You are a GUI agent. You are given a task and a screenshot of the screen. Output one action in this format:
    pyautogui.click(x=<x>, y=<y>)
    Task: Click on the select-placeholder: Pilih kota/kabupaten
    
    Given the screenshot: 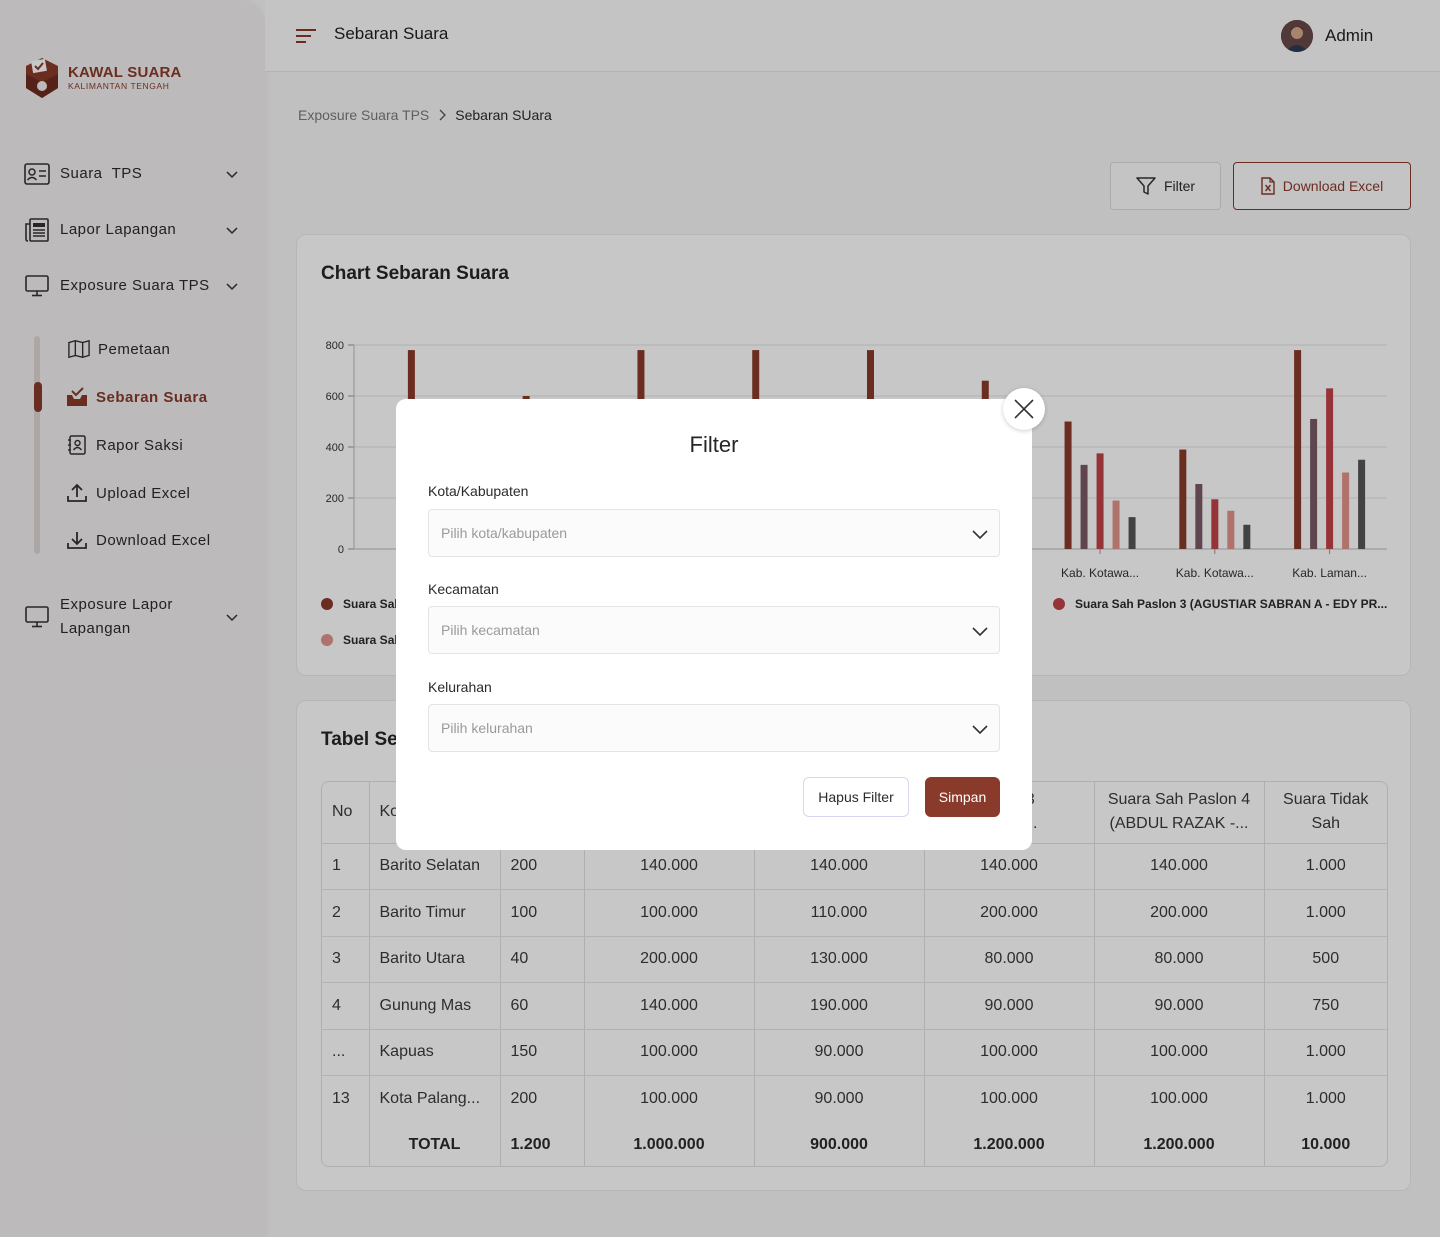 What is the action you would take?
    pyautogui.click(x=504, y=533)
    